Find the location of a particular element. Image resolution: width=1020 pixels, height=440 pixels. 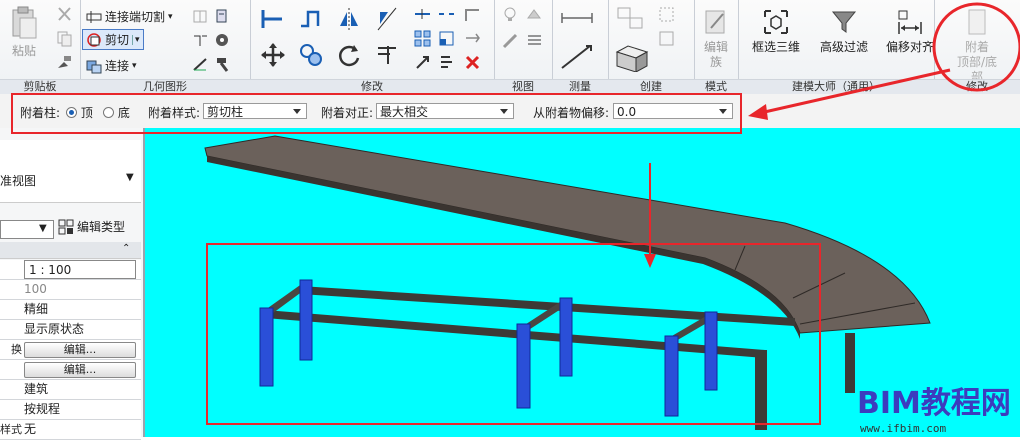

move-icon is located at coordinates (273, 55).